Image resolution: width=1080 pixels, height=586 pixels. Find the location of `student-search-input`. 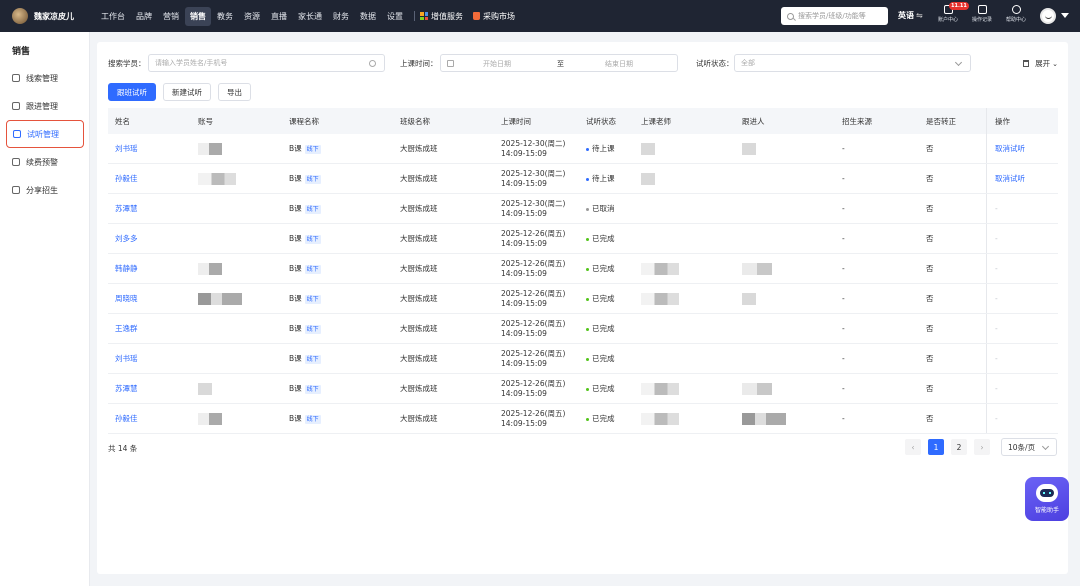

student-search-input is located at coordinates (255, 63).